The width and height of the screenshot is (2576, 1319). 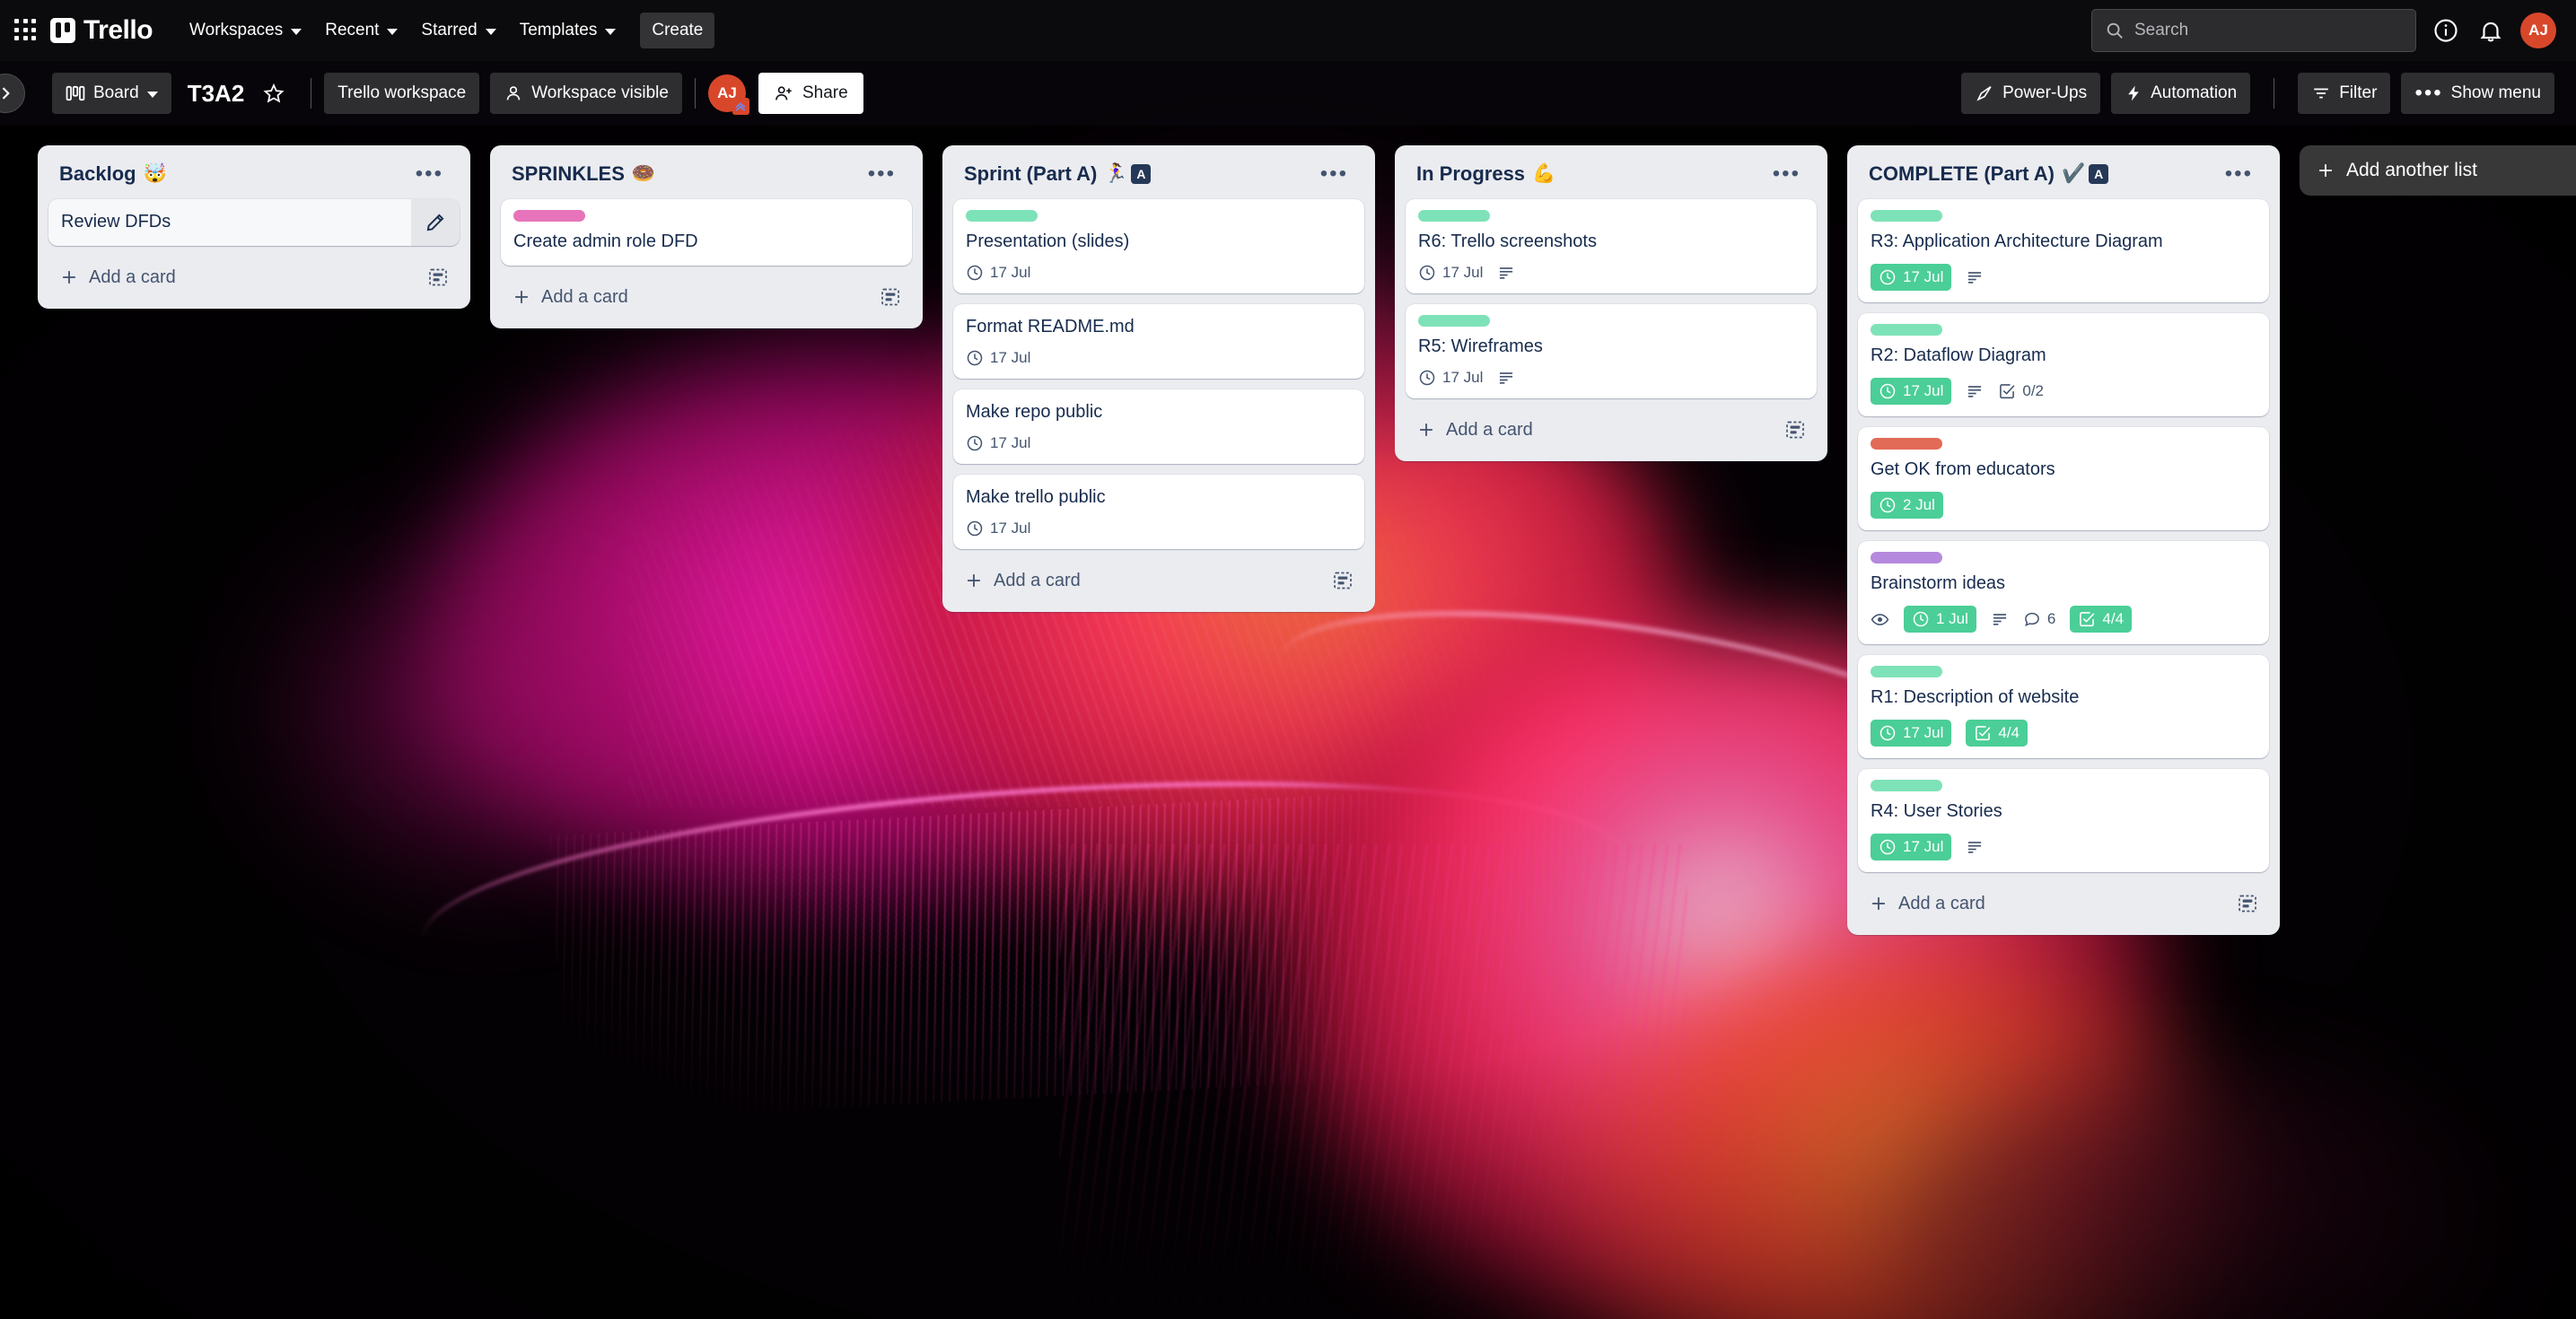 I want to click on nav-item-workspaces: Workspaces, so click(x=245, y=31).